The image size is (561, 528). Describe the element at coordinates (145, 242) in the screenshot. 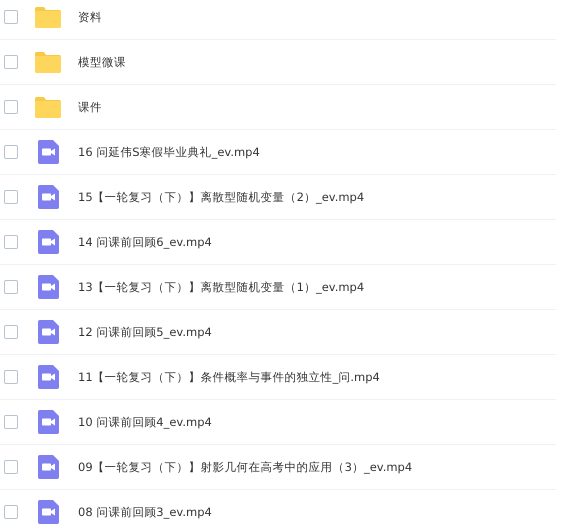

I see `file-name: 14 问课前回顾6_ev.mp4` at that location.